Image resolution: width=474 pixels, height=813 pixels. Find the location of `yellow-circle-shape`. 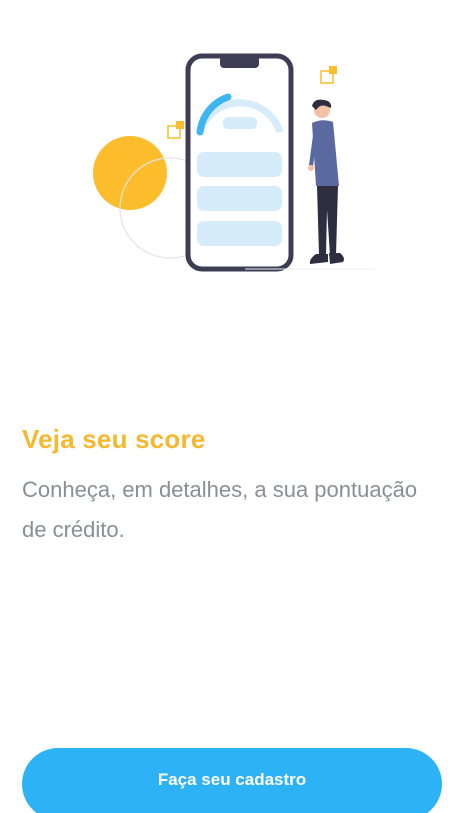

yellow-circle-shape is located at coordinates (130, 173).